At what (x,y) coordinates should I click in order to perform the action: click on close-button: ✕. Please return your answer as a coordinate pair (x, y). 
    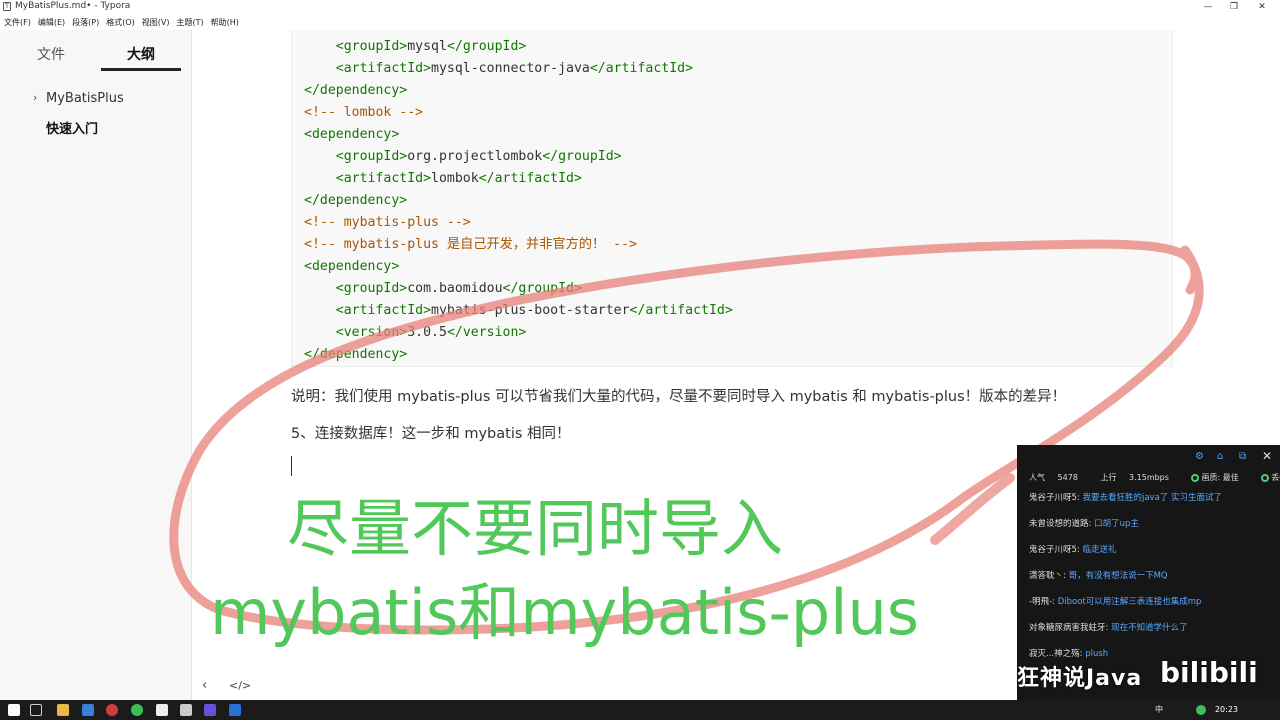
    Looking at the image, I should click on (1262, 7).